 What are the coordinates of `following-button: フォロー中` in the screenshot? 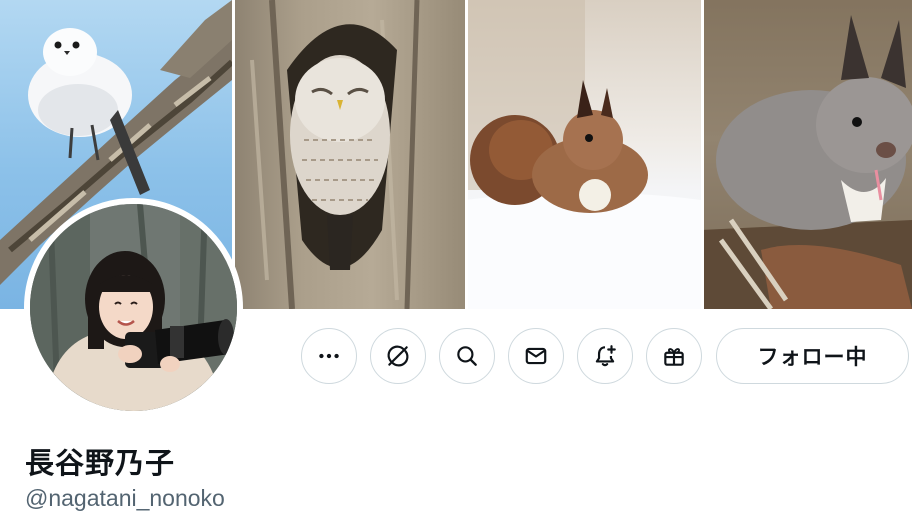 It's located at (812, 356).